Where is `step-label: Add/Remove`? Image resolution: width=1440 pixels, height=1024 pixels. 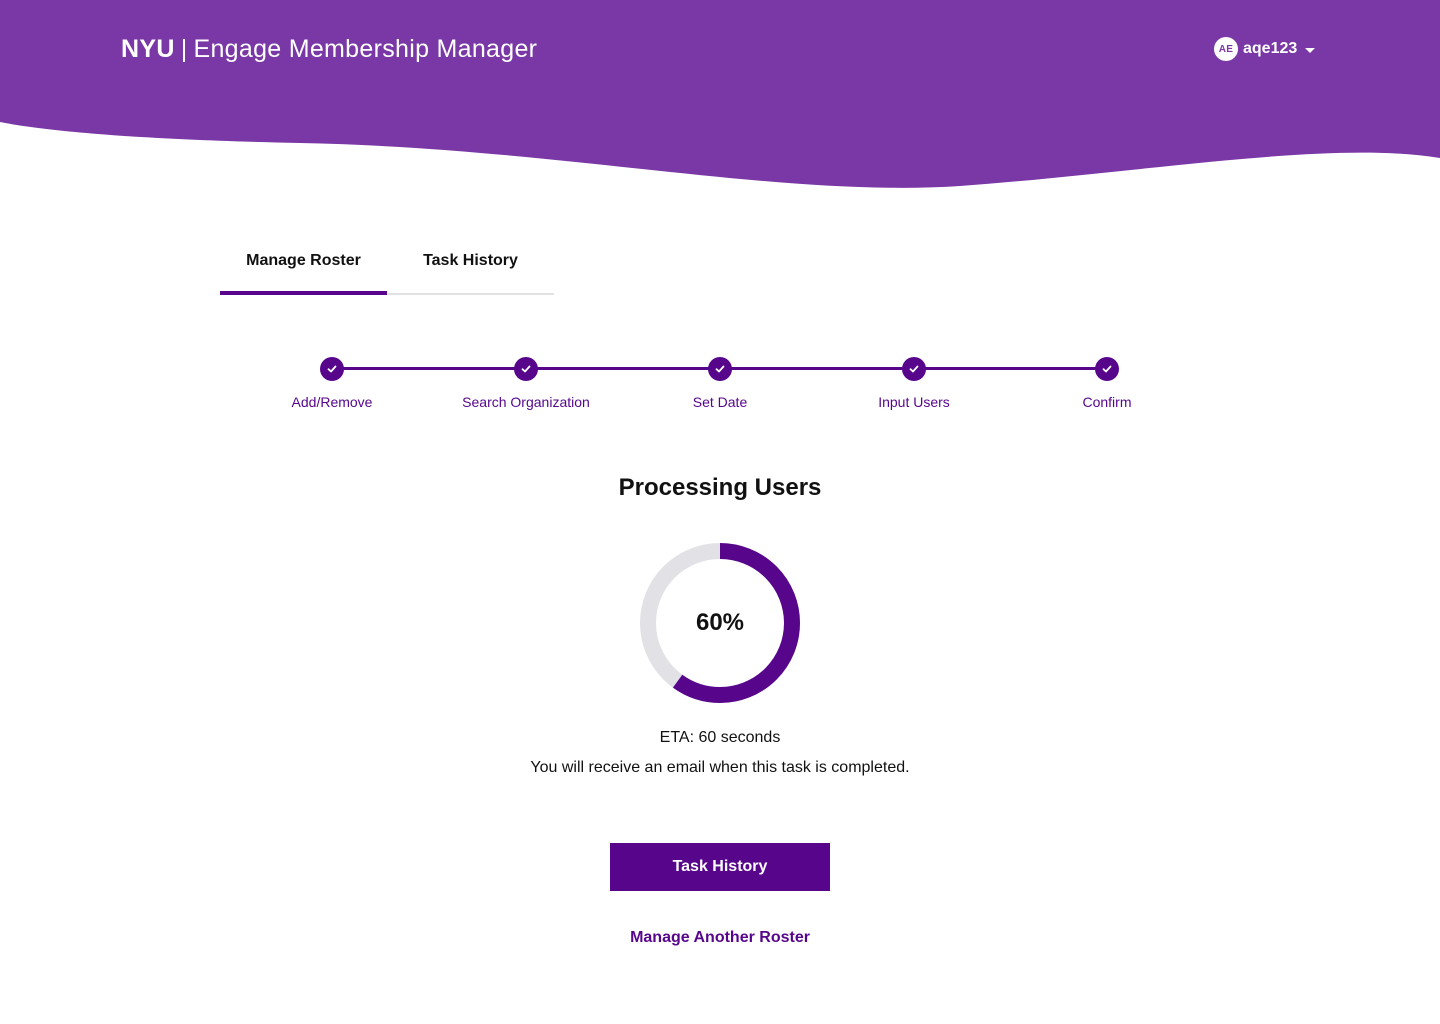
step-label: Add/Remove is located at coordinates (332, 402).